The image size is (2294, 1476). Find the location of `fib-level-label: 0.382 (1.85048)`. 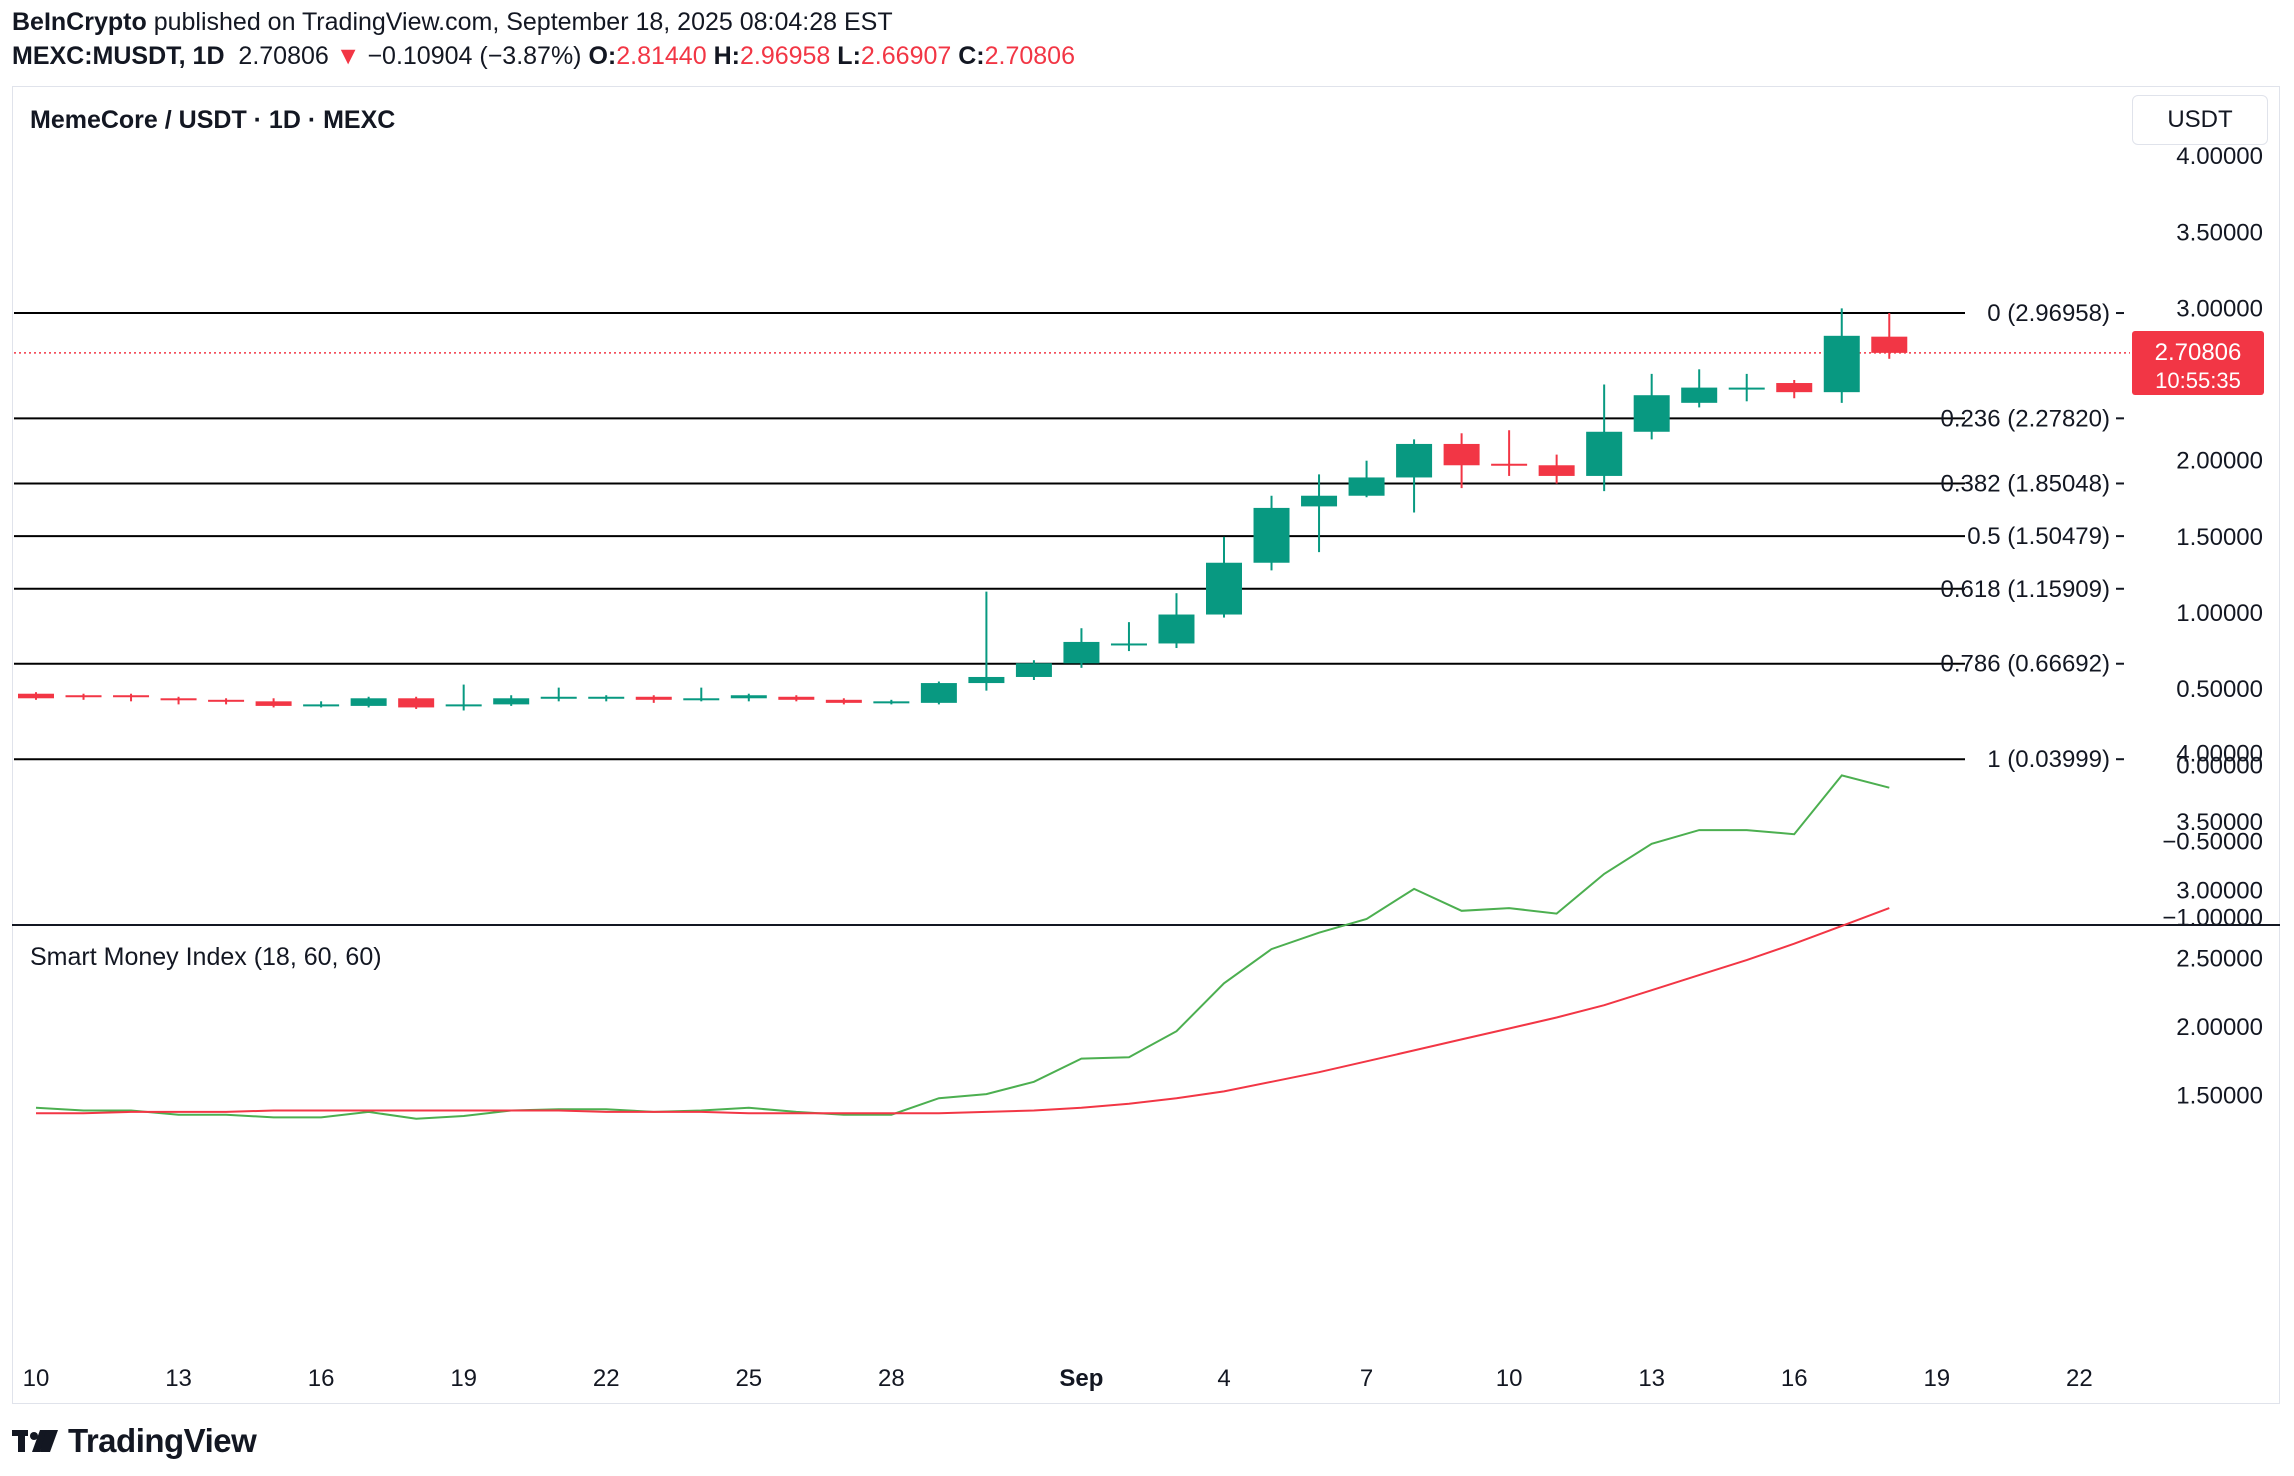

fib-level-label: 0.382 (1.85048) is located at coordinates (2025, 483).